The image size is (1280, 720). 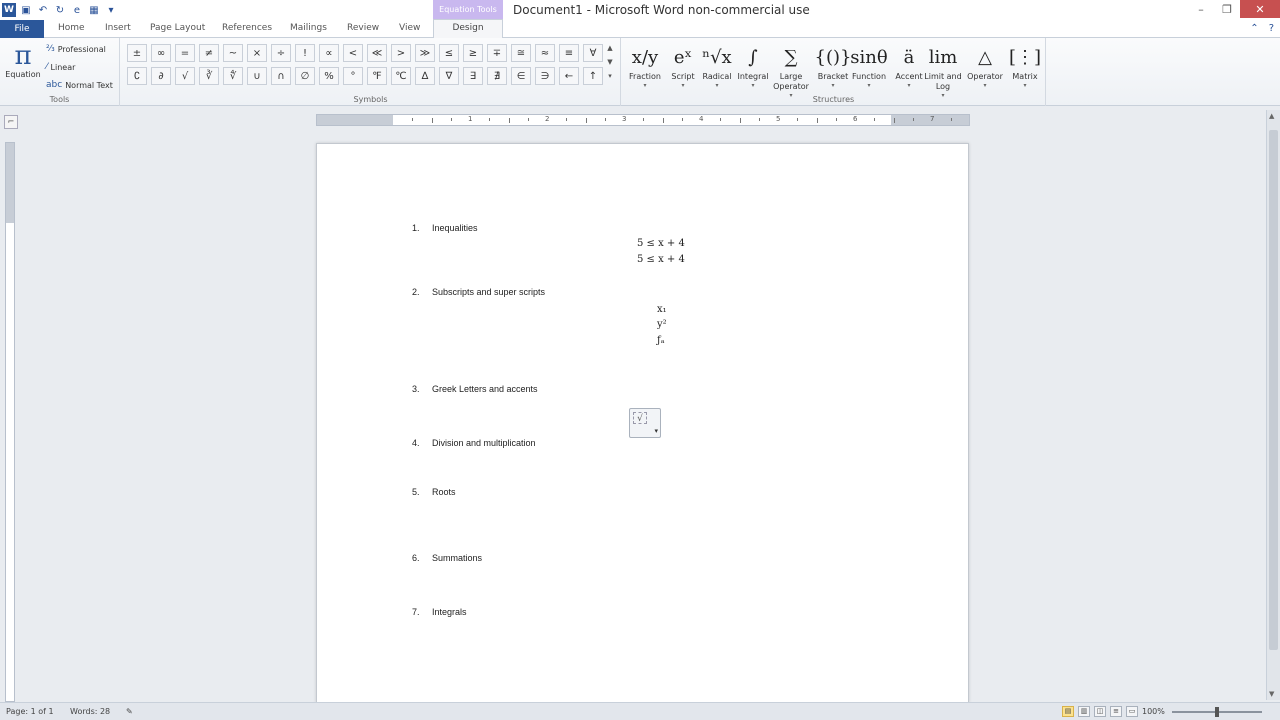 I want to click on list-item: 3. Greek Letters and accents, so click(x=475, y=389).